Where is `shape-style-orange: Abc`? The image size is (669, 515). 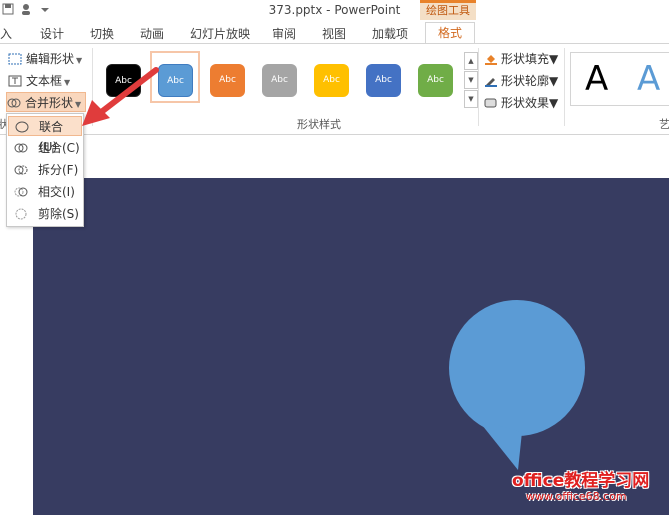
shape-style-orange: Abc is located at coordinates (227, 80).